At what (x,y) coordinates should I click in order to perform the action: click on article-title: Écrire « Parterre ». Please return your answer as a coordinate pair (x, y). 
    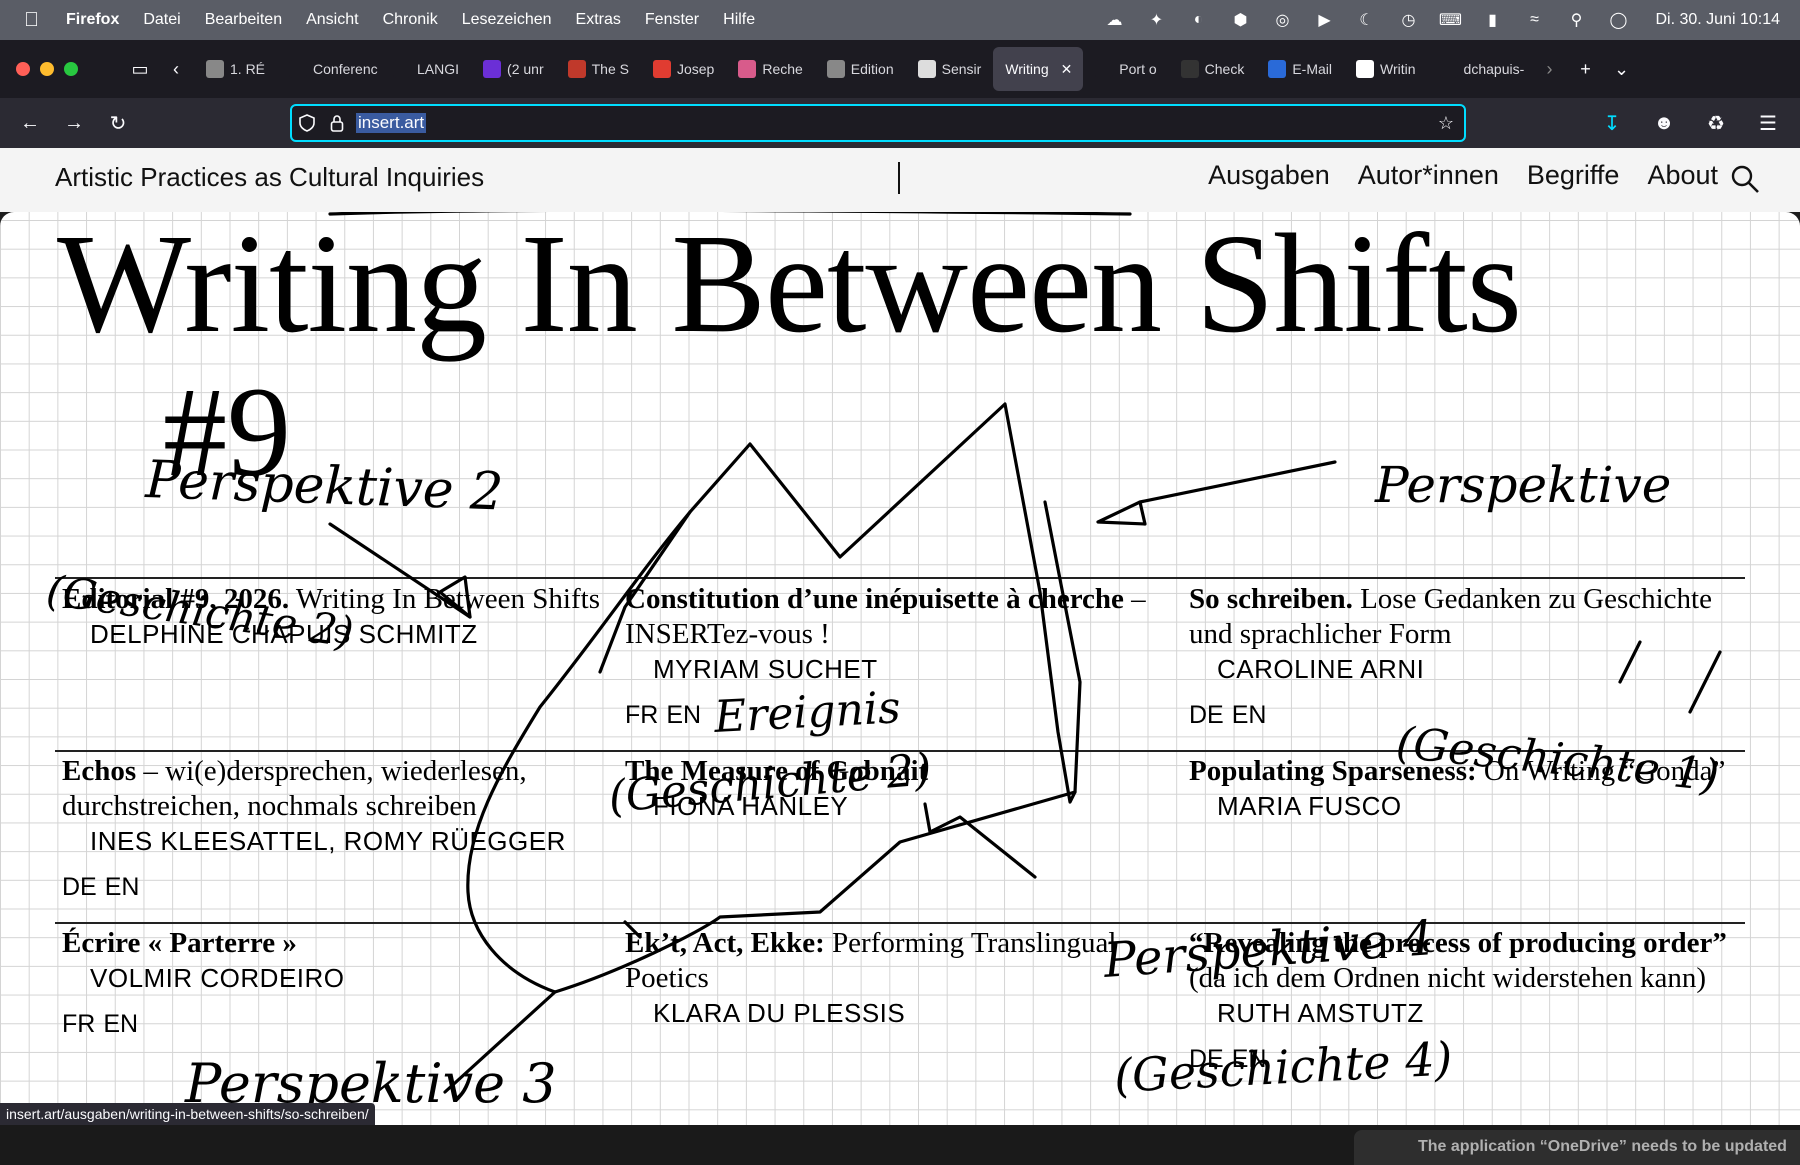
    Looking at the image, I should click on (179, 943).